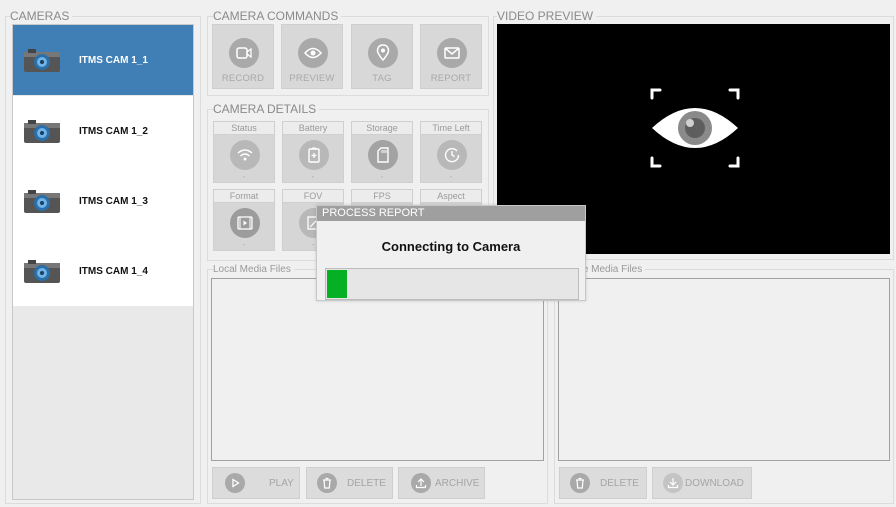  What do you see at coordinates (113, 60) in the screenshot?
I see `camera-item-label: ITMS CAM 1_1` at bounding box center [113, 60].